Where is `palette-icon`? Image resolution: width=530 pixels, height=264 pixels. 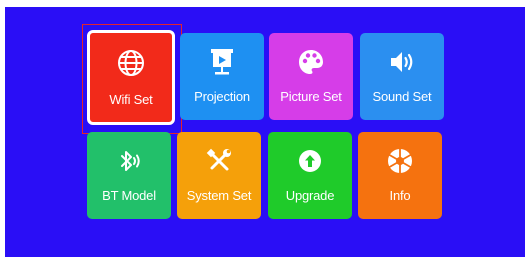
palette-icon is located at coordinates (311, 62).